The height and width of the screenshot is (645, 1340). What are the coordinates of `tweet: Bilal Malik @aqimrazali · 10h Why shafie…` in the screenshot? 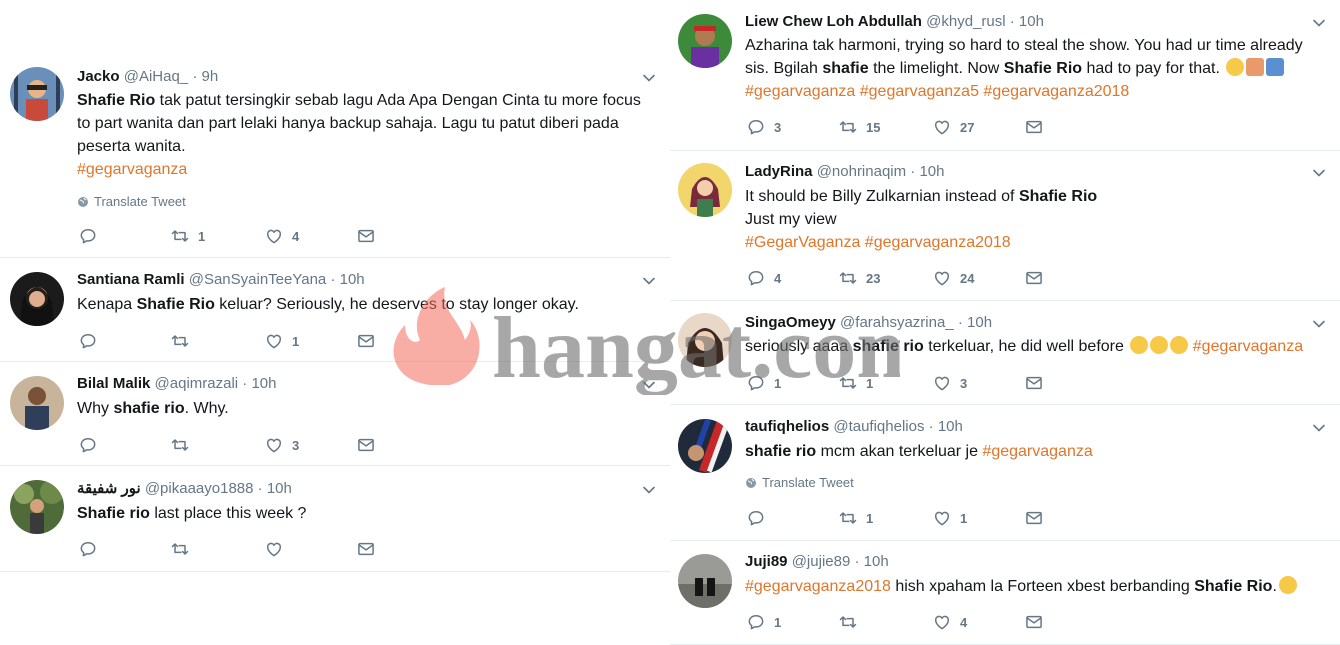 It's located at (335, 414).